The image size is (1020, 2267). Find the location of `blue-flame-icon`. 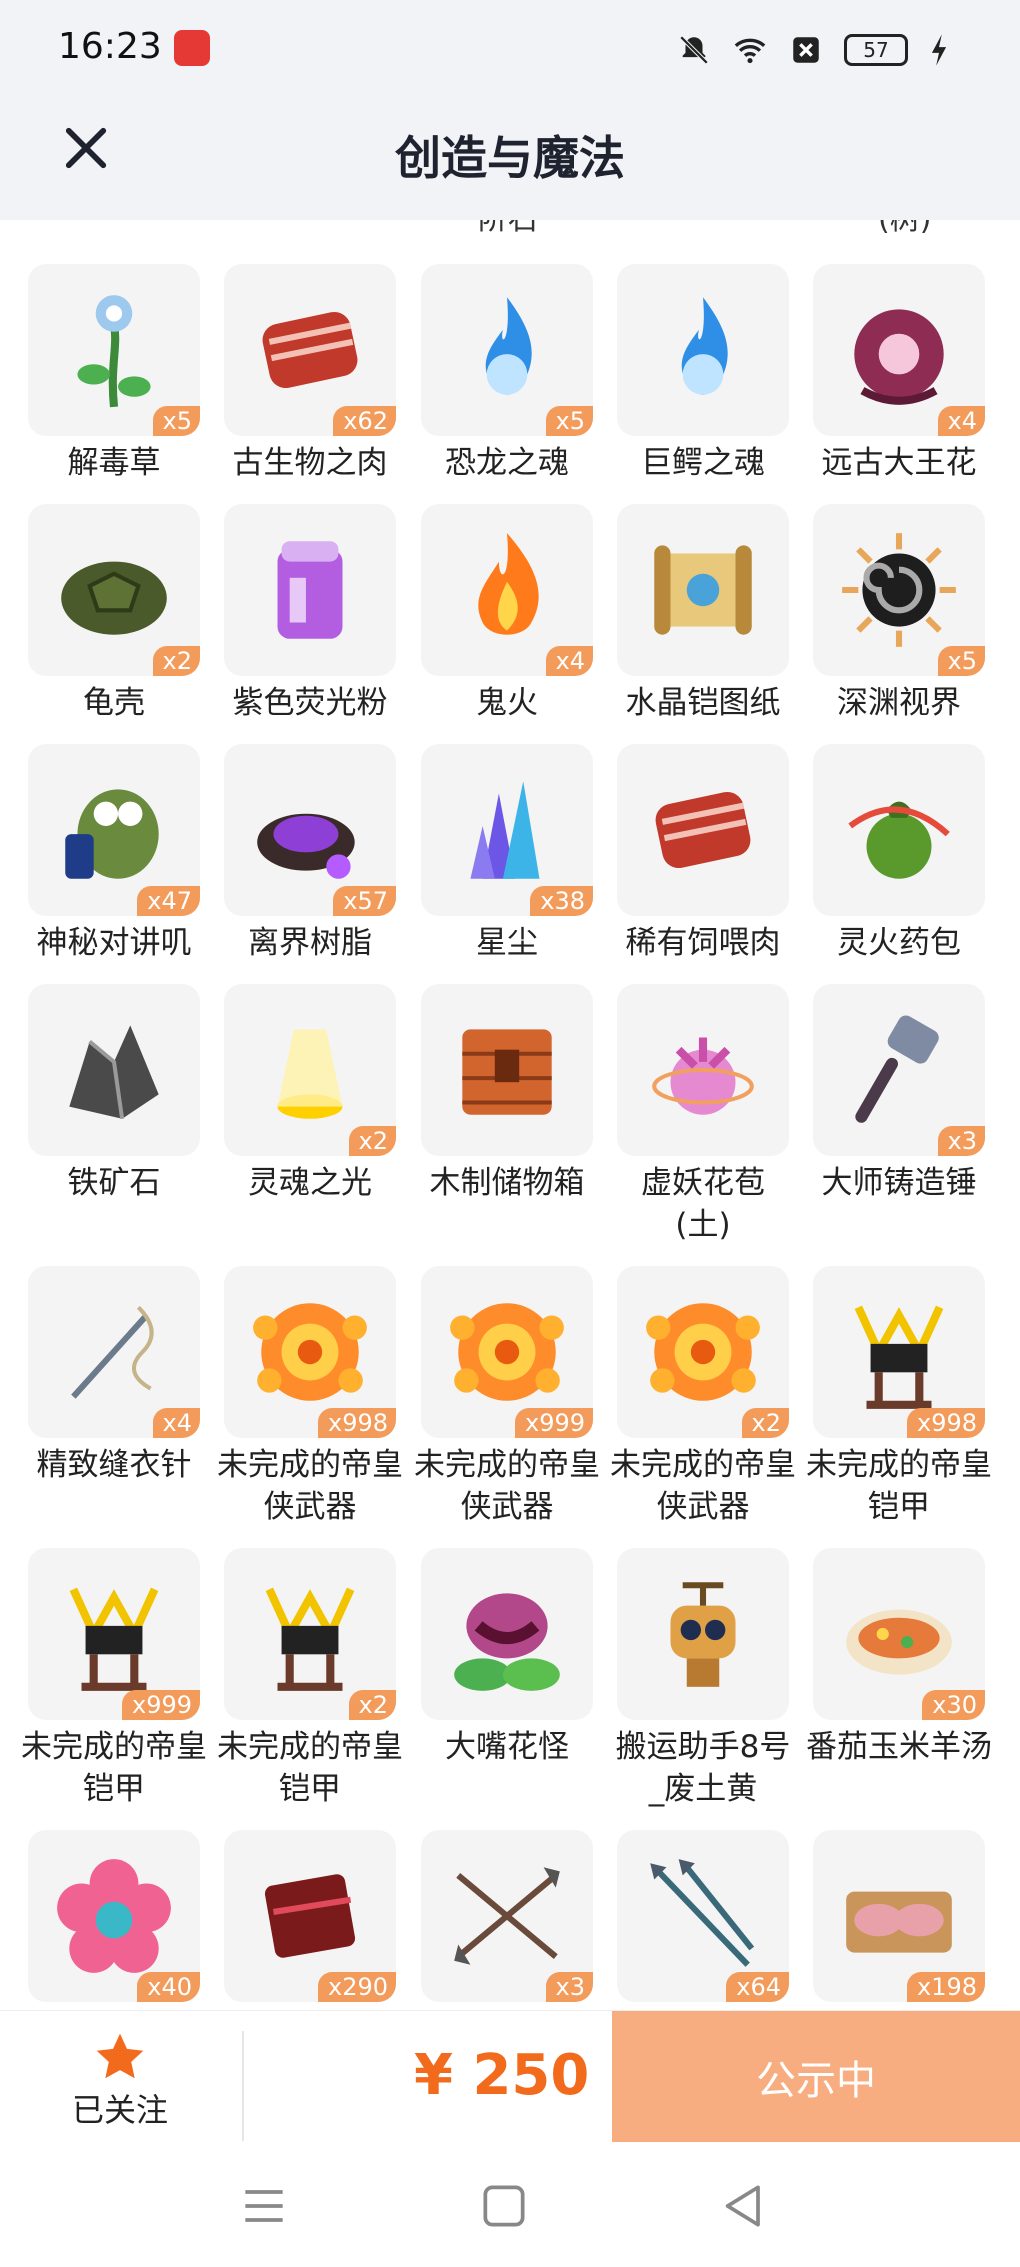

blue-flame-icon is located at coordinates (703, 350).